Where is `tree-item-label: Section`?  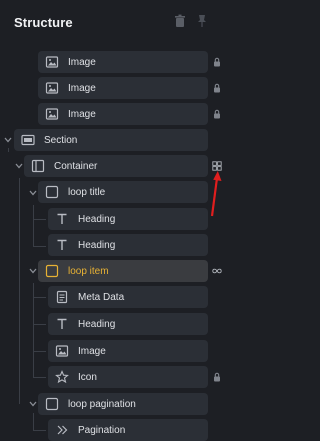
tree-item-label: Section is located at coordinates (61, 140).